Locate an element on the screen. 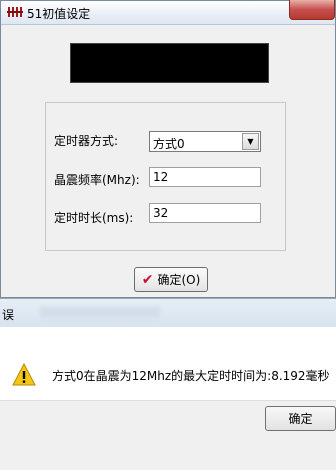  message-text: 方式0在晶震为12Mhz的最大定时时间为:8.192毫秒 is located at coordinates (191, 376).